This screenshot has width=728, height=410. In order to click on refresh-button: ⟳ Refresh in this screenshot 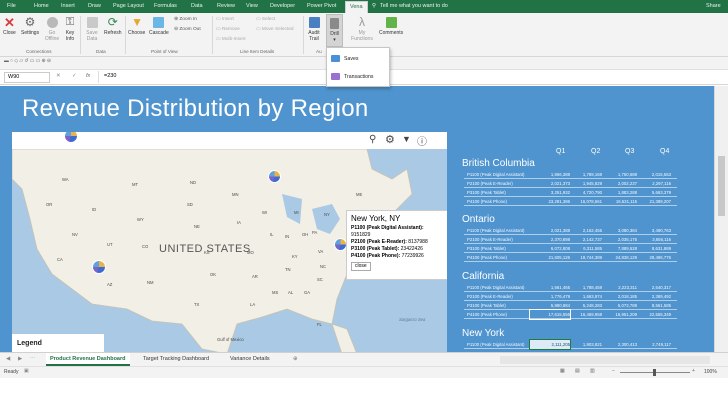, I will do `click(113, 26)`.